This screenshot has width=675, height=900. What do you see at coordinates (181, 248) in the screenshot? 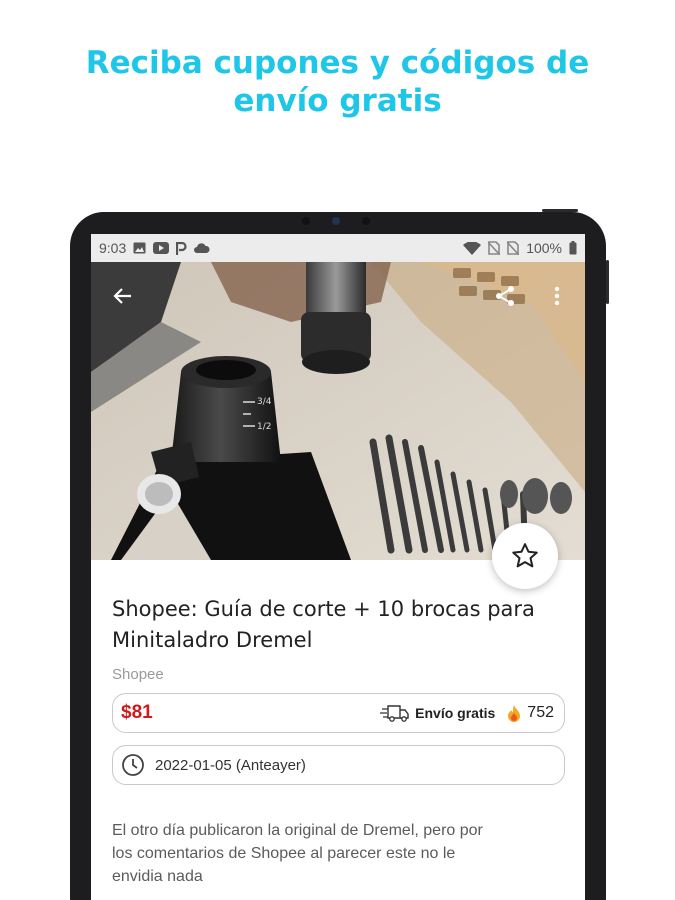
I see `parking-icon` at bounding box center [181, 248].